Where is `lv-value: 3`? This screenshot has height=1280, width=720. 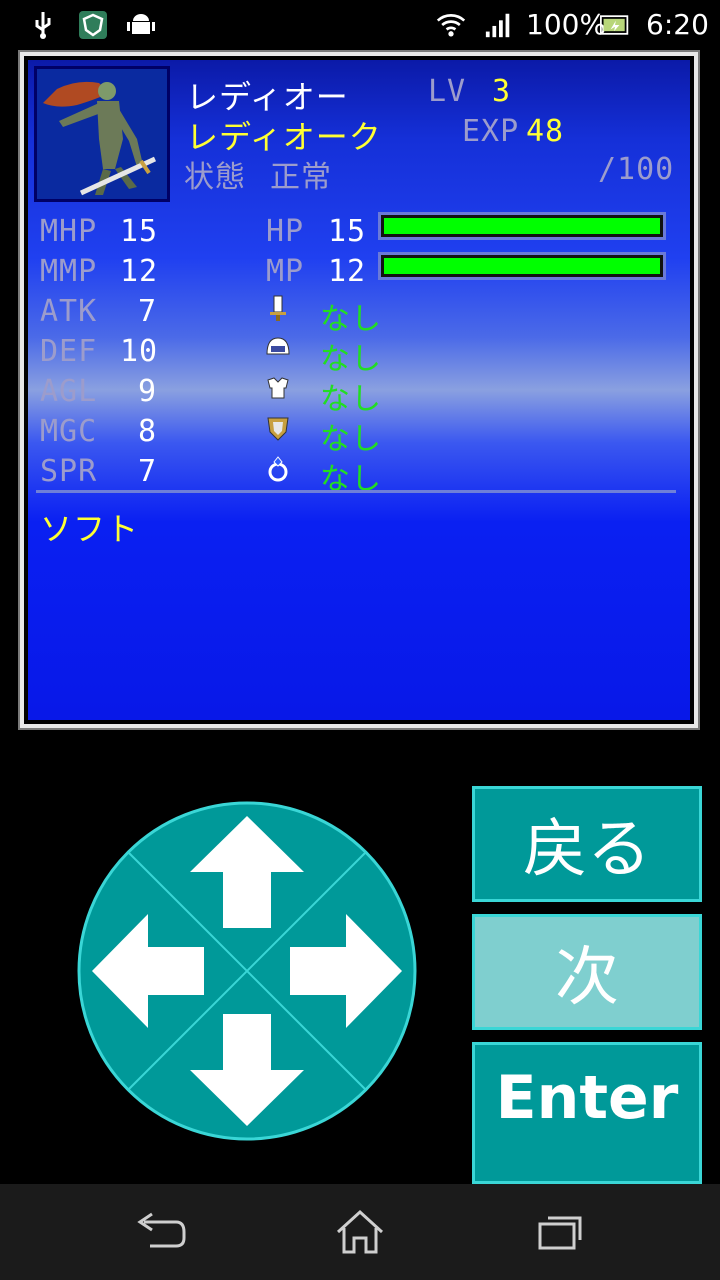
lv-value: 3 is located at coordinates (502, 91).